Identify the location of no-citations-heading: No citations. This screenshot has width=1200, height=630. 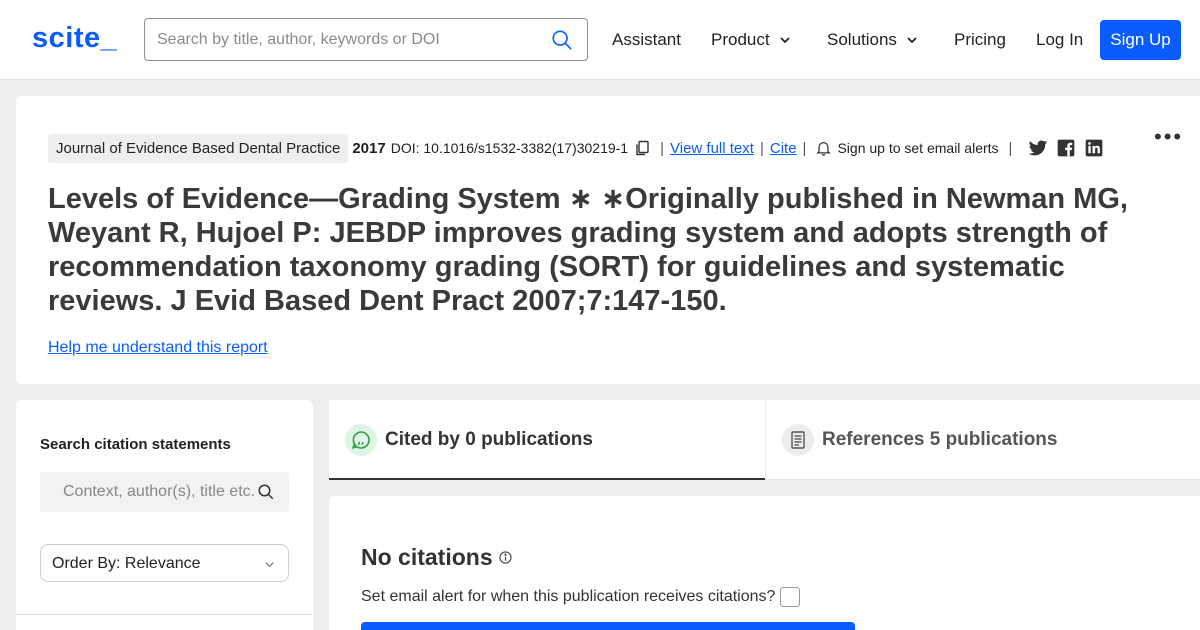
(436, 557).